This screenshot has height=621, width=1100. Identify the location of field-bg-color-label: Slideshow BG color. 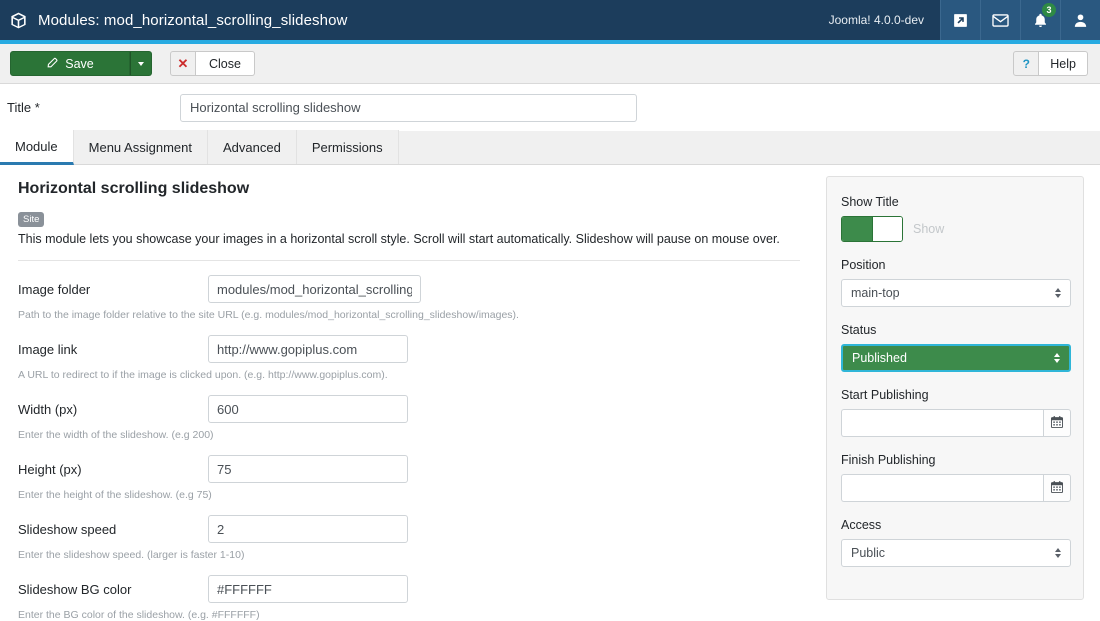
(75, 589).